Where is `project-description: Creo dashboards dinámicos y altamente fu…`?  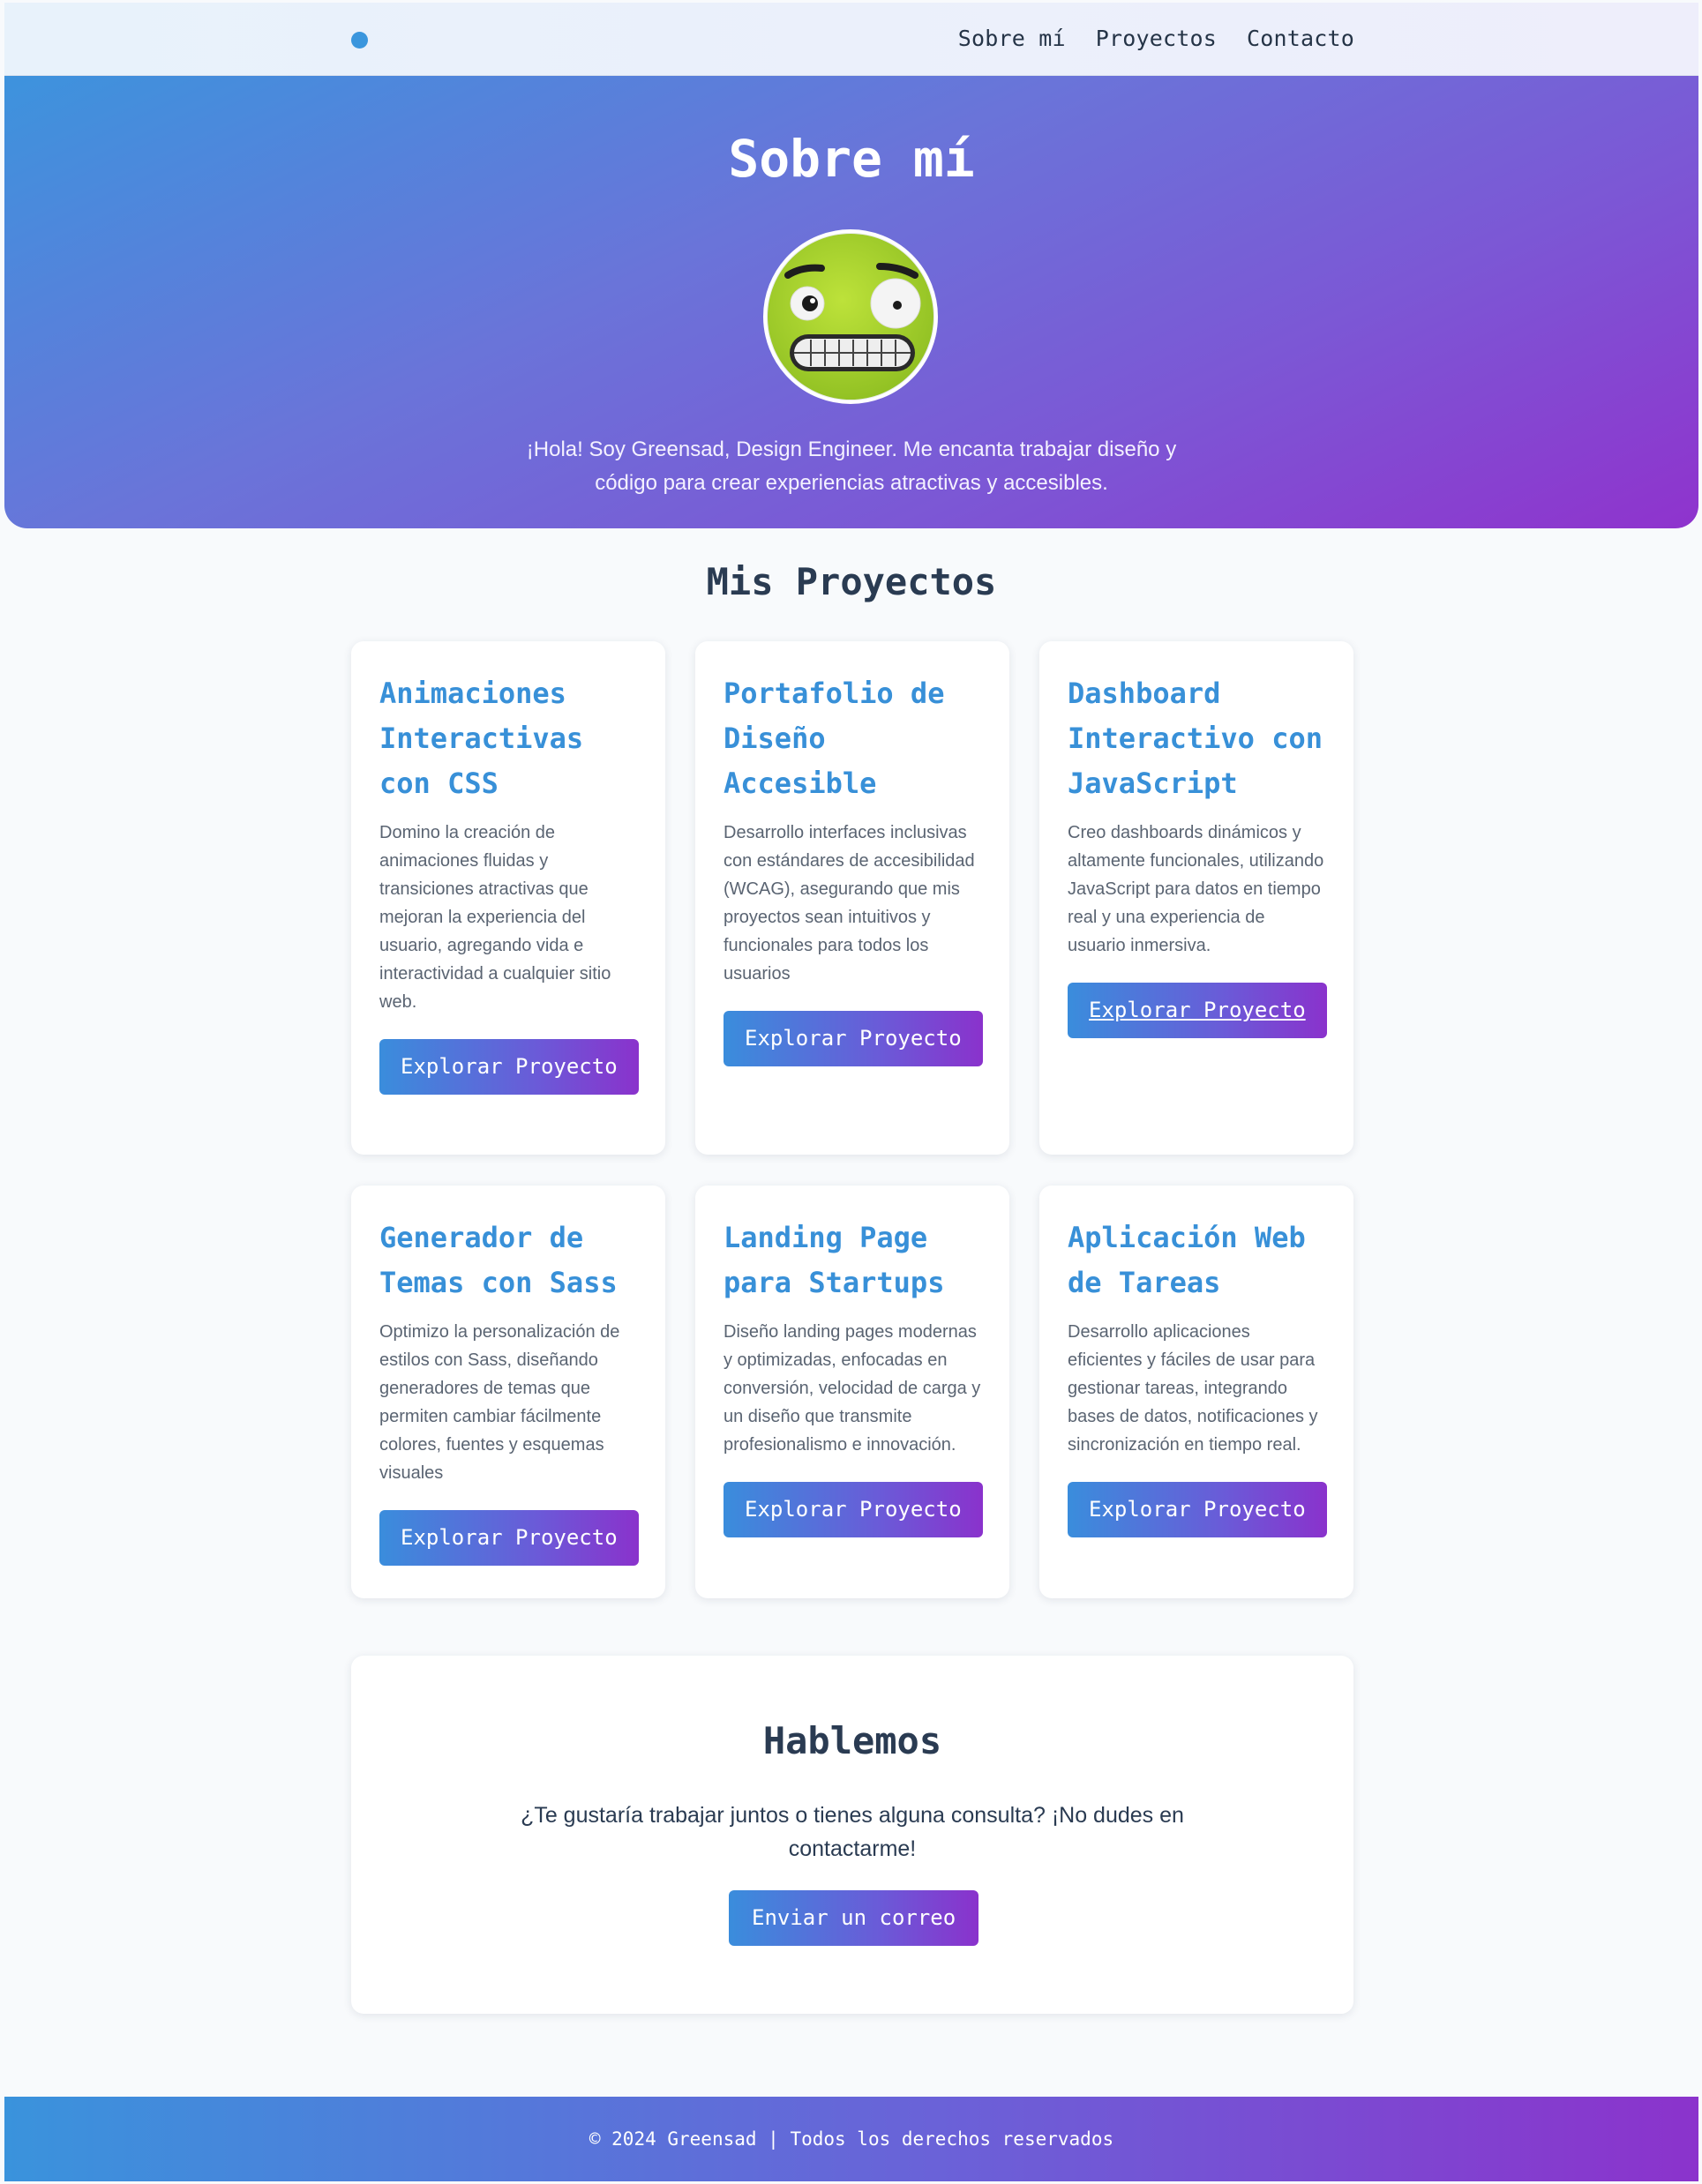
project-description: Creo dashboards dinámicos y altamente fu… is located at coordinates (1196, 889).